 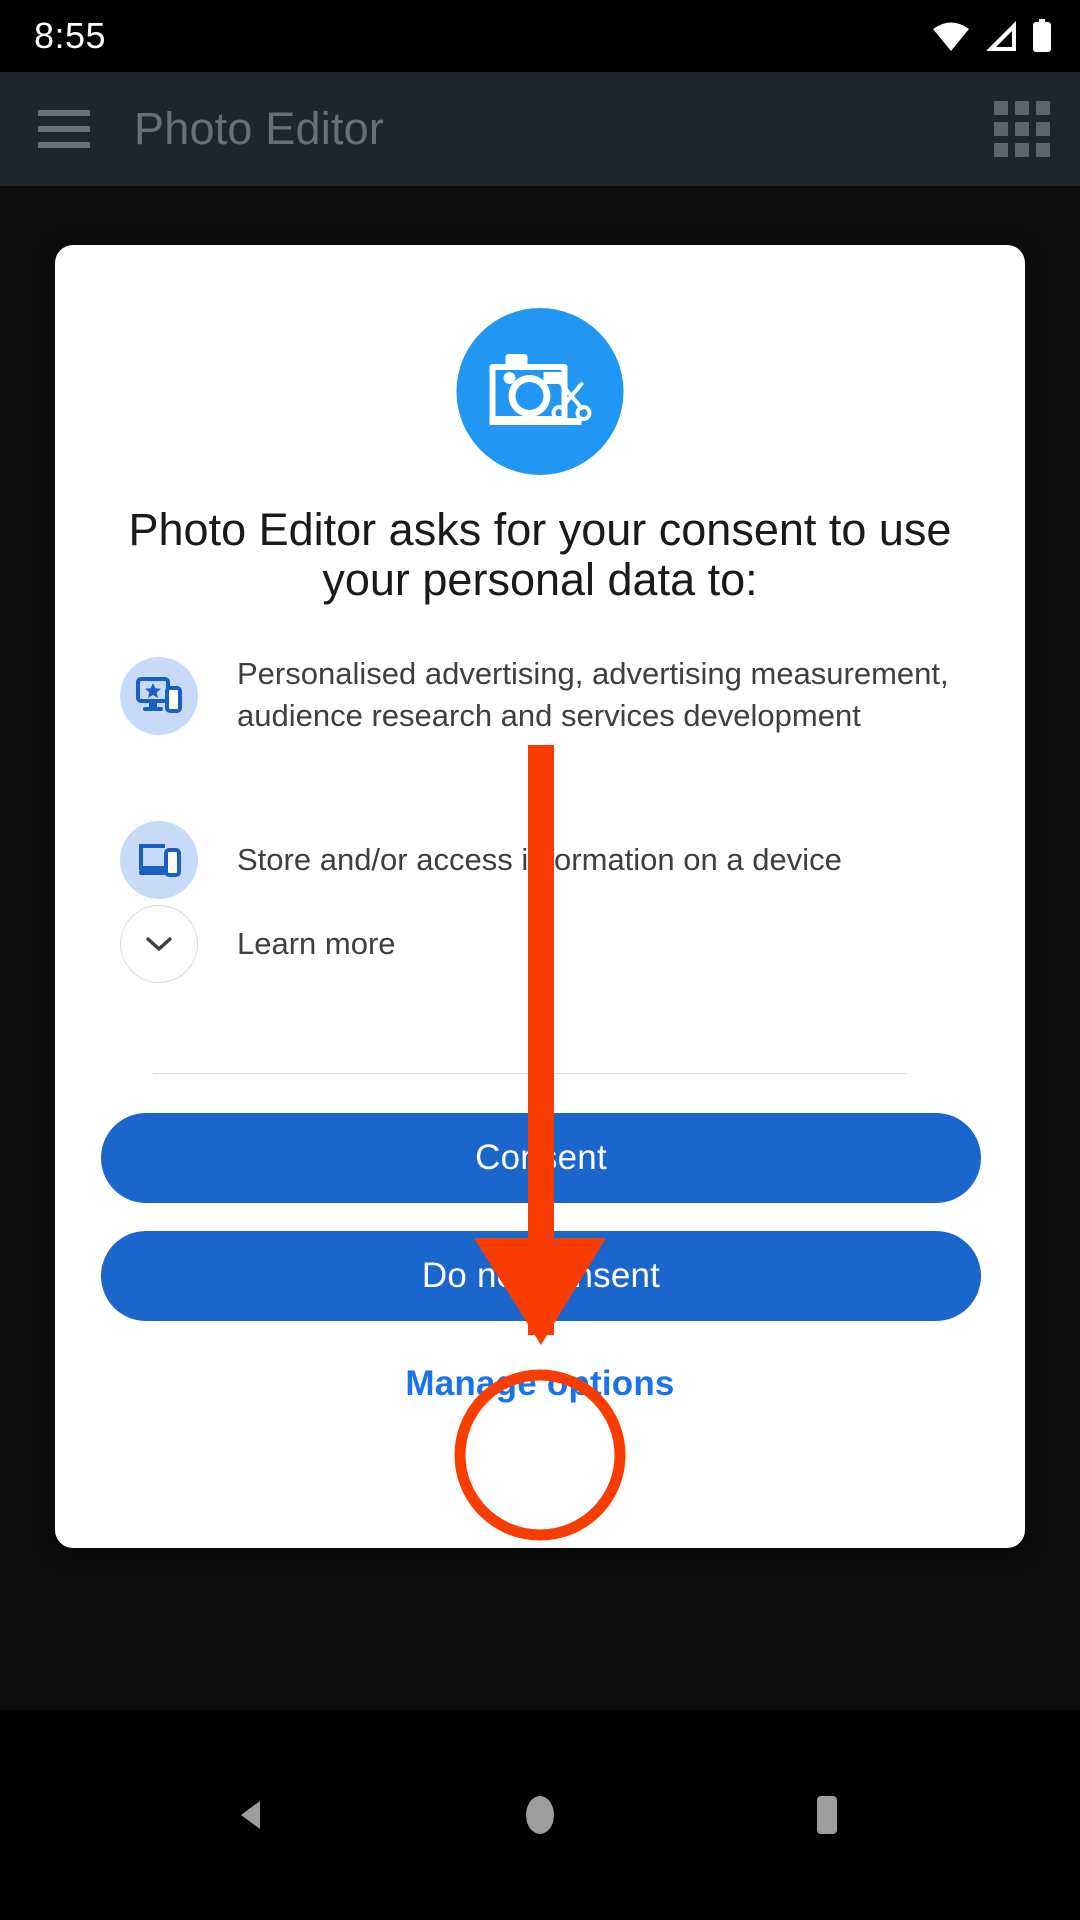 I want to click on system-navigation-bar, so click(x=540, y=1815).